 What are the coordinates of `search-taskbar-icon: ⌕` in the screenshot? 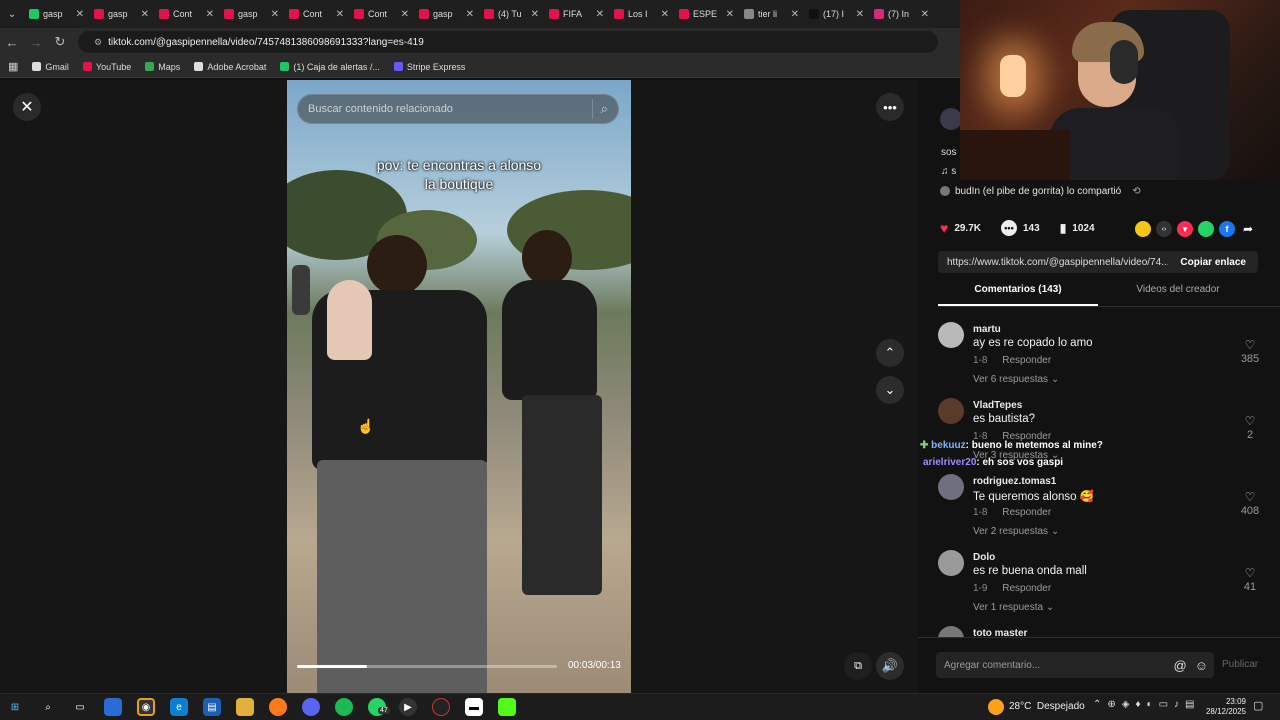 It's located at (48, 707).